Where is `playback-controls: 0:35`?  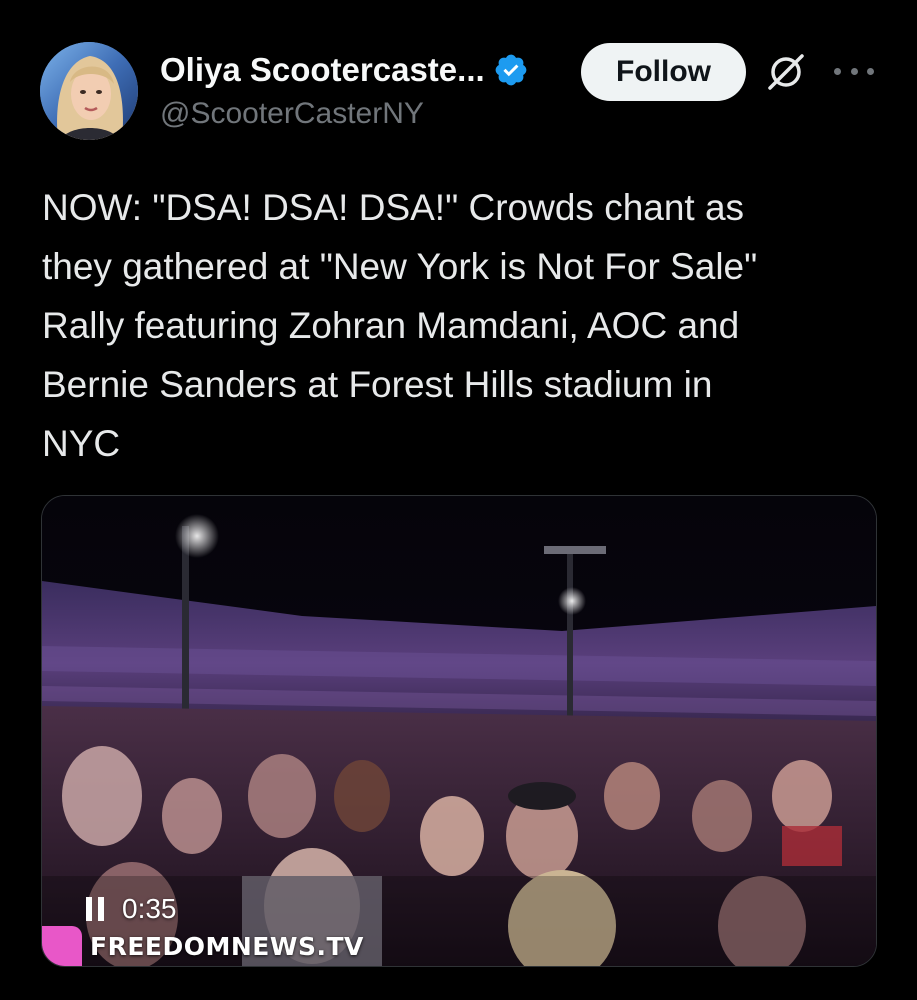
playback-controls: 0:35 is located at coordinates (131, 909).